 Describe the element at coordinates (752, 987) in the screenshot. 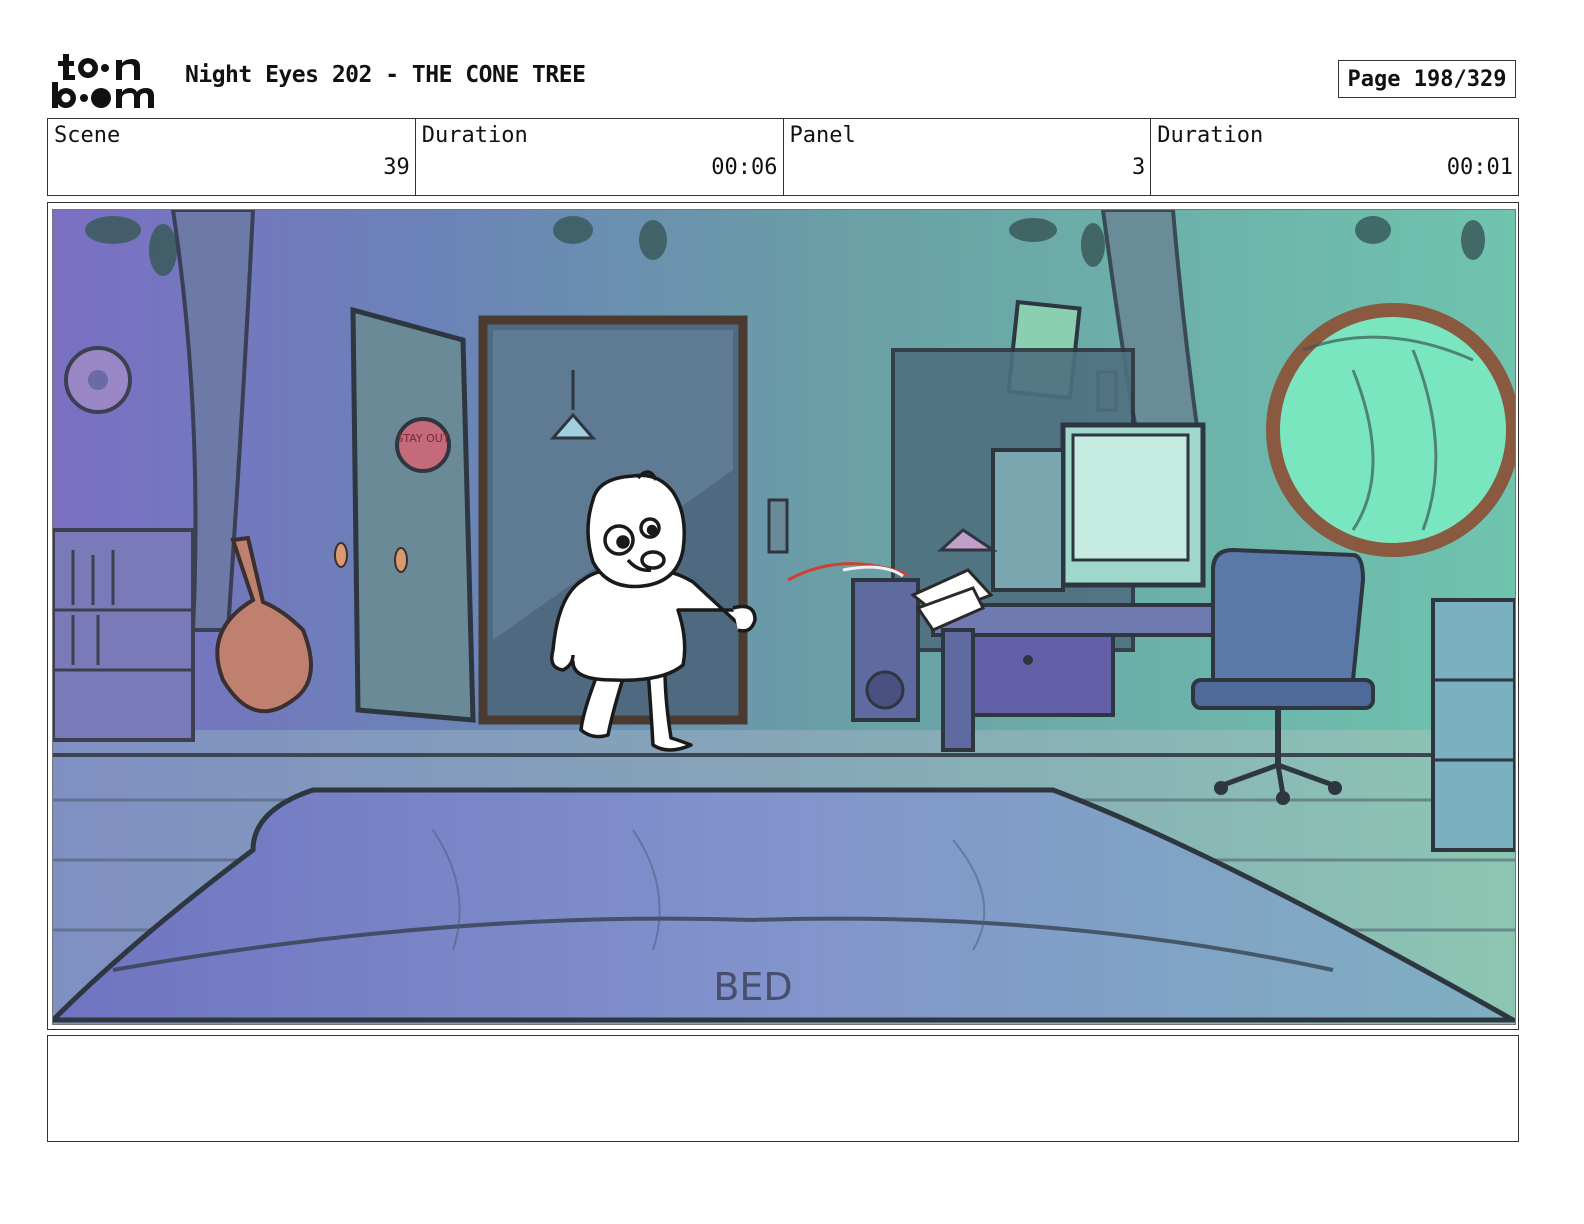

I see `bed-label: BED` at that location.